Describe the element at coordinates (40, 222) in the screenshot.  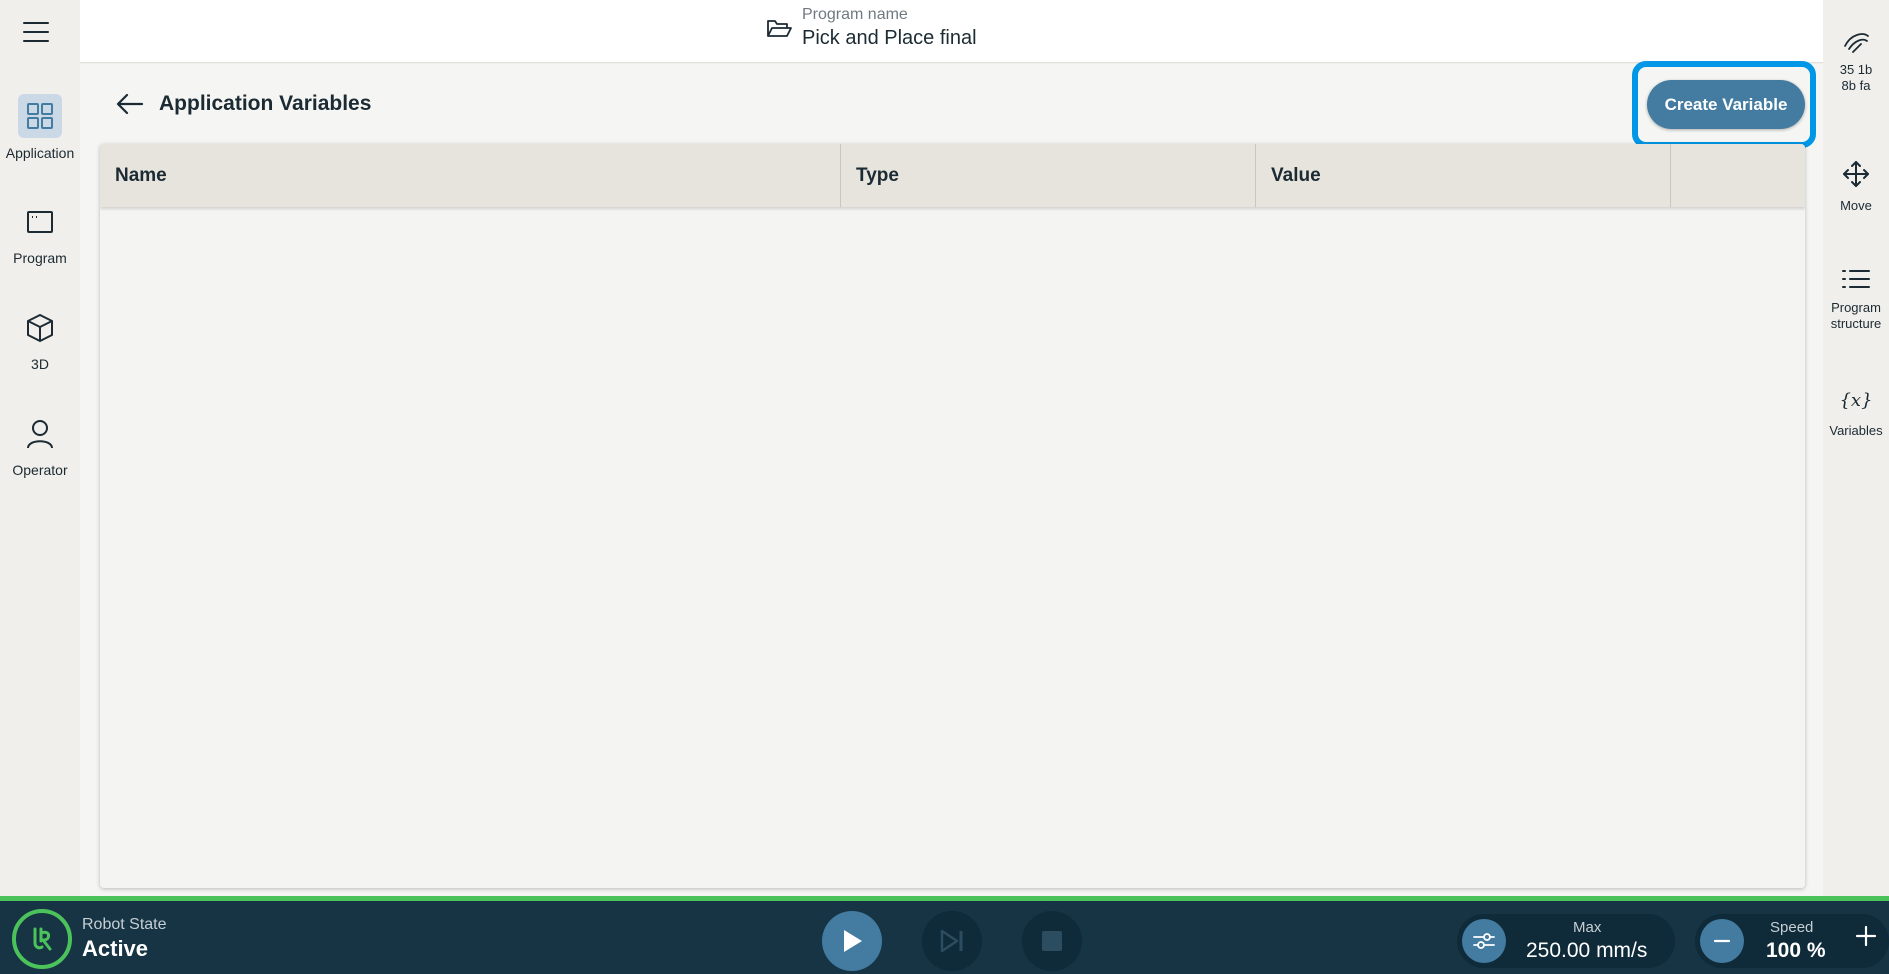
I see `program-window-icon` at that location.